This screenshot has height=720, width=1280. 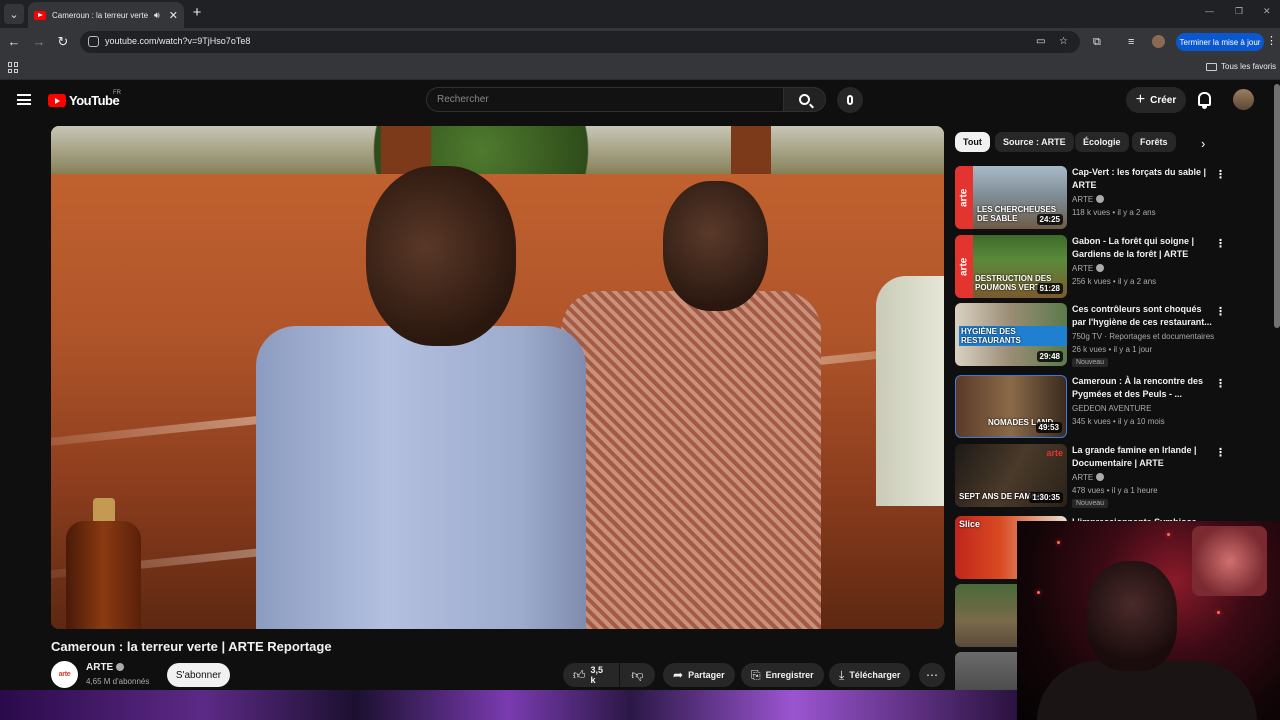 What do you see at coordinates (1090, 362) in the screenshot?
I see `new-badge: Nouveau` at bounding box center [1090, 362].